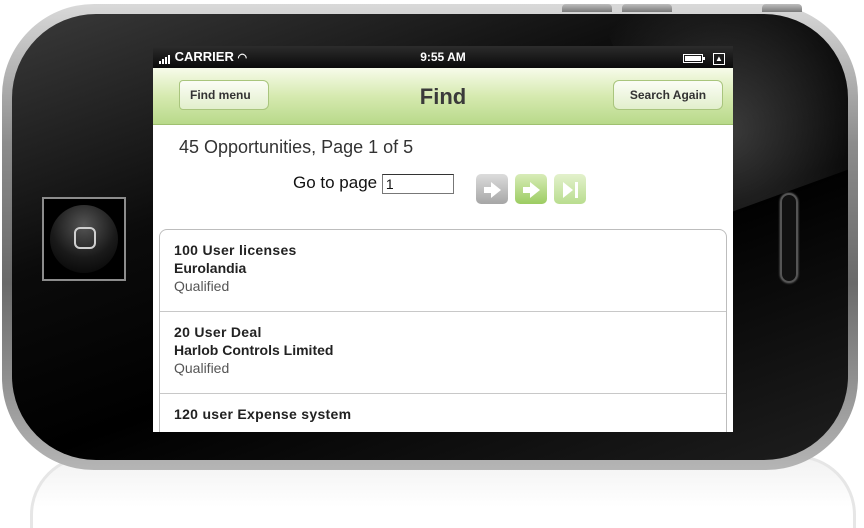  What do you see at coordinates (668, 95) in the screenshot?
I see `search-again-button: Search Again` at bounding box center [668, 95].